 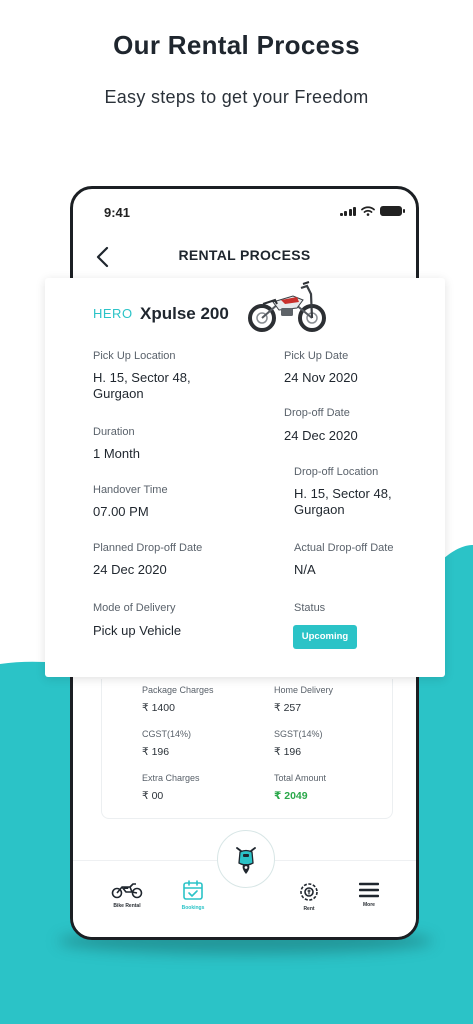 What do you see at coordinates (287, 306) in the screenshot?
I see `motorcycle-image` at bounding box center [287, 306].